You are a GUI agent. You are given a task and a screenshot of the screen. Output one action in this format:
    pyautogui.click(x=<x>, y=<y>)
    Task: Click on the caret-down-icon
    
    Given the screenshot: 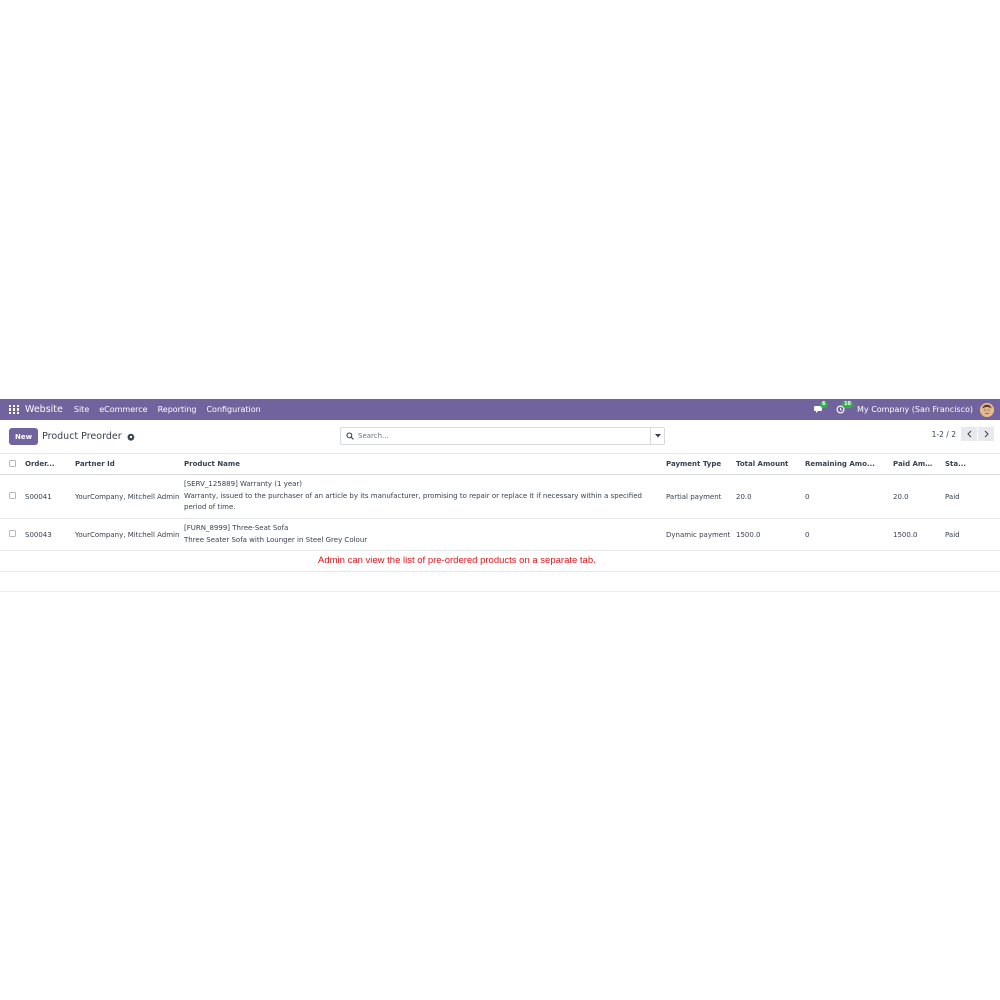 What is the action you would take?
    pyautogui.click(x=657, y=436)
    